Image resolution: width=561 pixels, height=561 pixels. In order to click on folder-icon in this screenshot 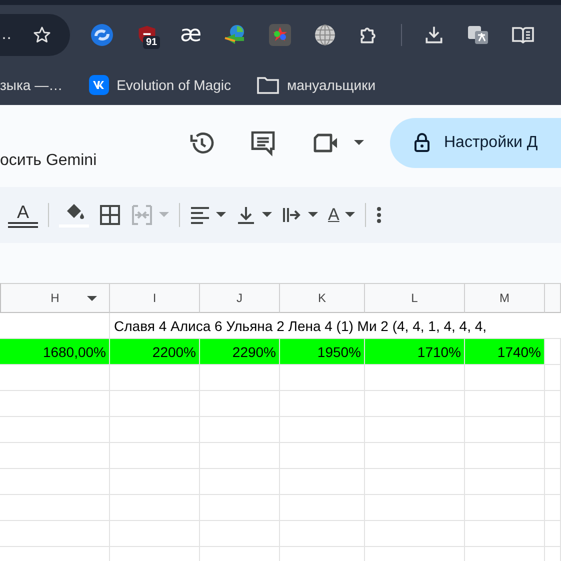, I will do `click(268, 85)`.